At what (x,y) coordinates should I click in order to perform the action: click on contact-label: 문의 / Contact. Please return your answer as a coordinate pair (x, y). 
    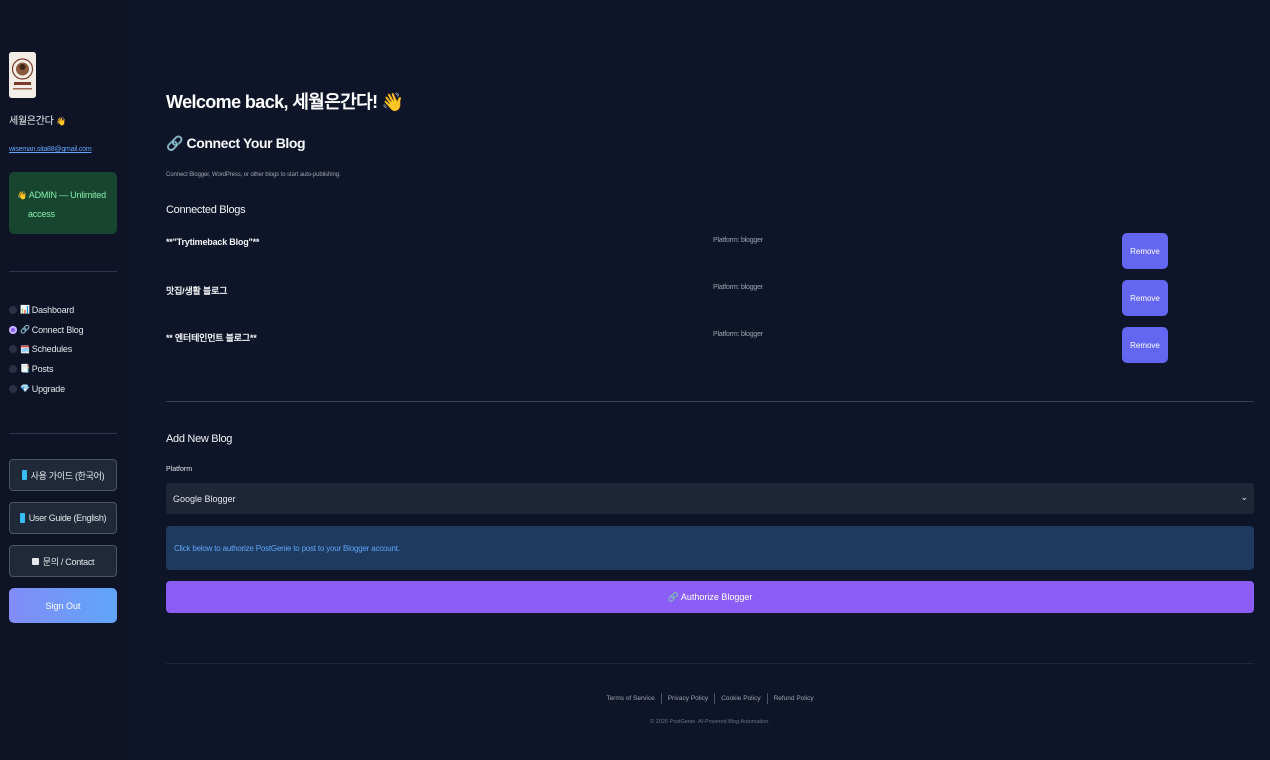
    Looking at the image, I should click on (68, 561).